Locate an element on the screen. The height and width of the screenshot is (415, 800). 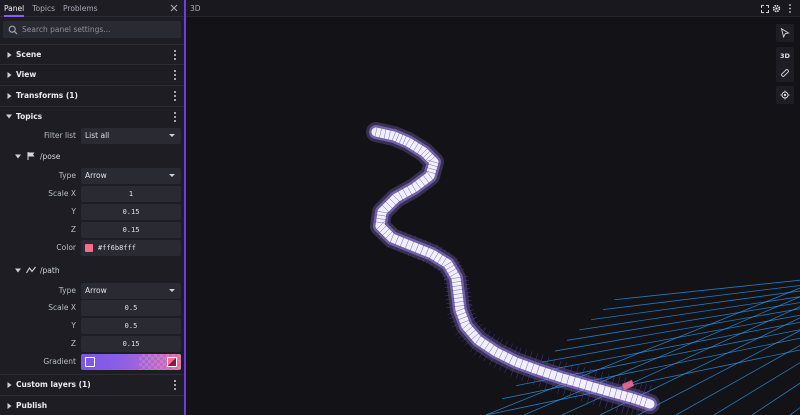
gear-icon is located at coordinates (776, 8).